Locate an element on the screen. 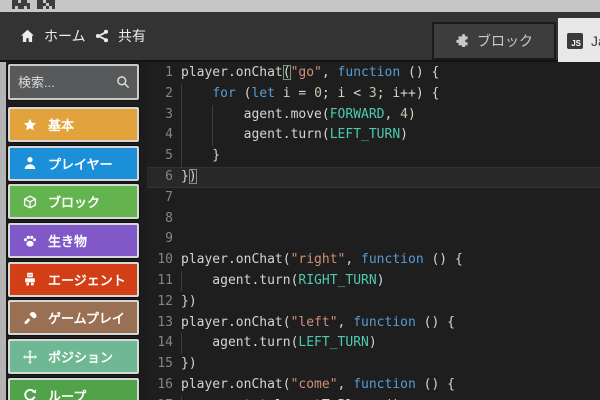 Image resolution: width=600 pixels, height=400 pixels. code-line-13: 13 player.onChat("left", function () { is located at coordinates (373, 323).